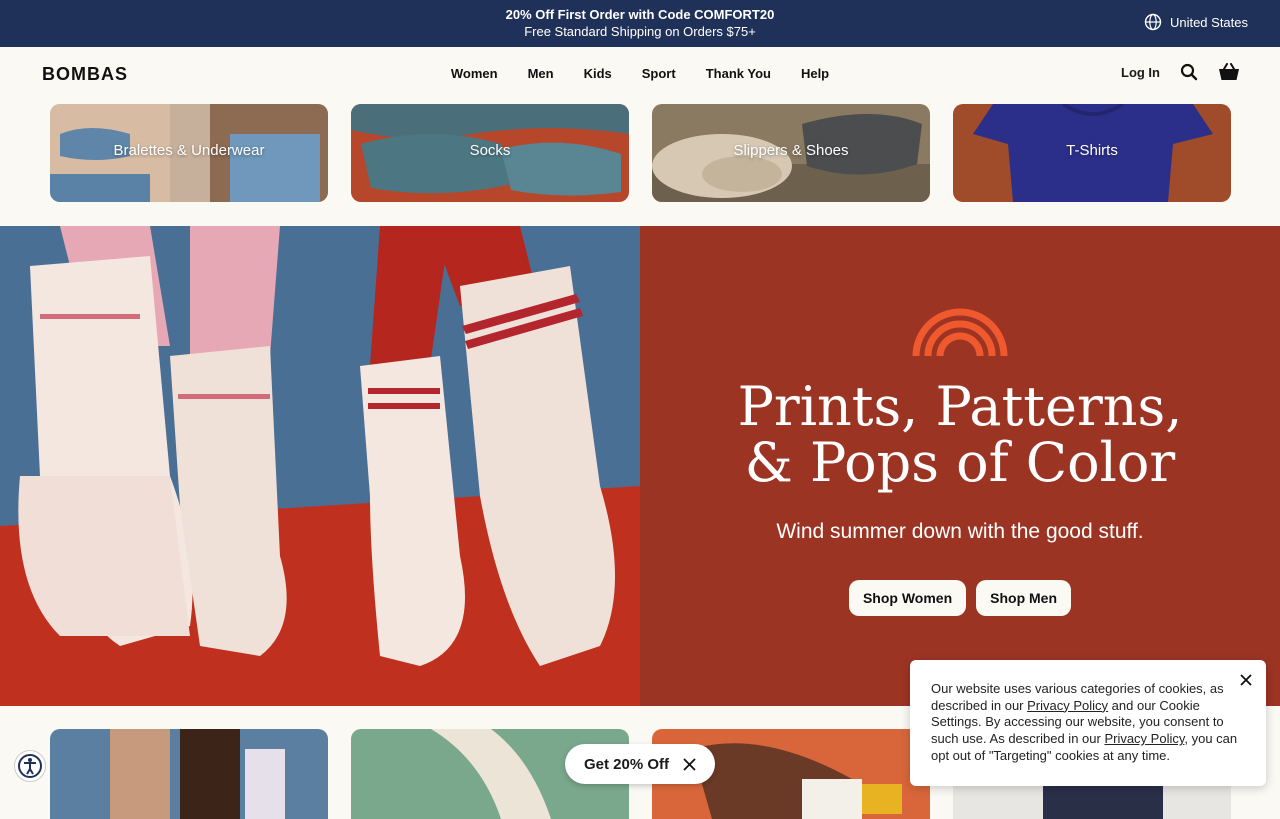  I want to click on accessibility-button, so click(30, 766).